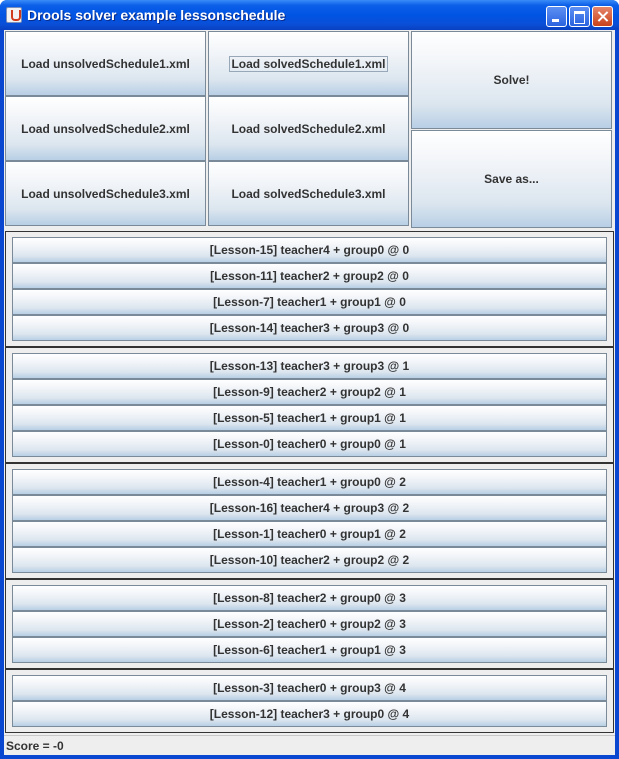  I want to click on load-solved-schedule-1-button: Load solvedSchedule1.xml, so click(308, 63).